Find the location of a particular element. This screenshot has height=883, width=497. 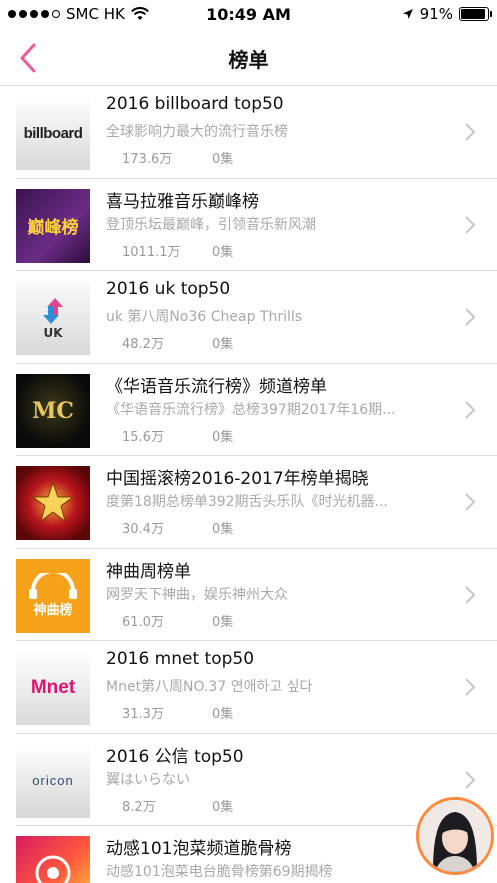

page-title: 榜单 is located at coordinates (248, 60).